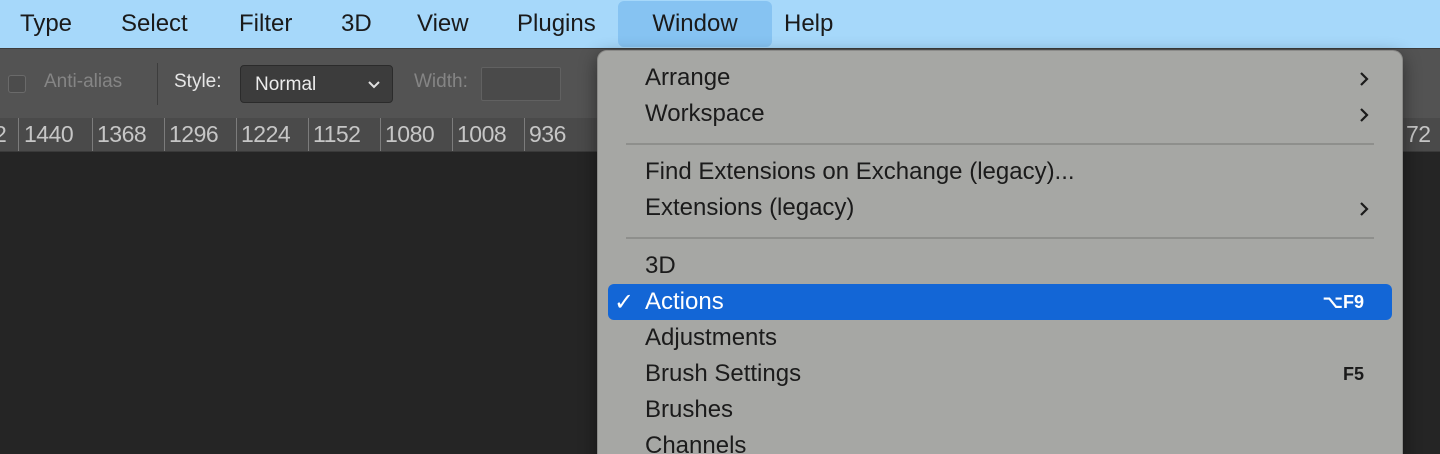  What do you see at coordinates (711, 337) in the screenshot?
I see `menu-item-label: Adjustments` at bounding box center [711, 337].